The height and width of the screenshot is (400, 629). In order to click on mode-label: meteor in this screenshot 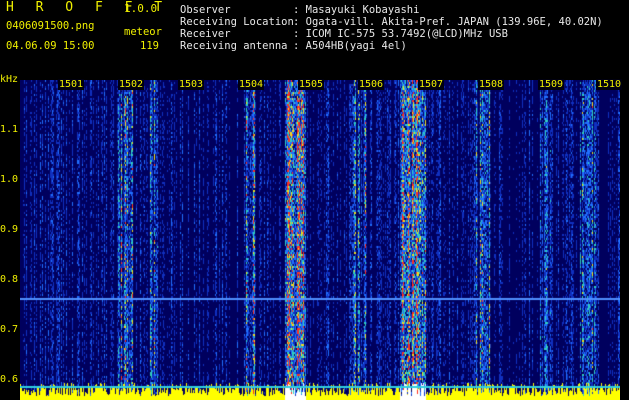, I will do `click(143, 32)`.